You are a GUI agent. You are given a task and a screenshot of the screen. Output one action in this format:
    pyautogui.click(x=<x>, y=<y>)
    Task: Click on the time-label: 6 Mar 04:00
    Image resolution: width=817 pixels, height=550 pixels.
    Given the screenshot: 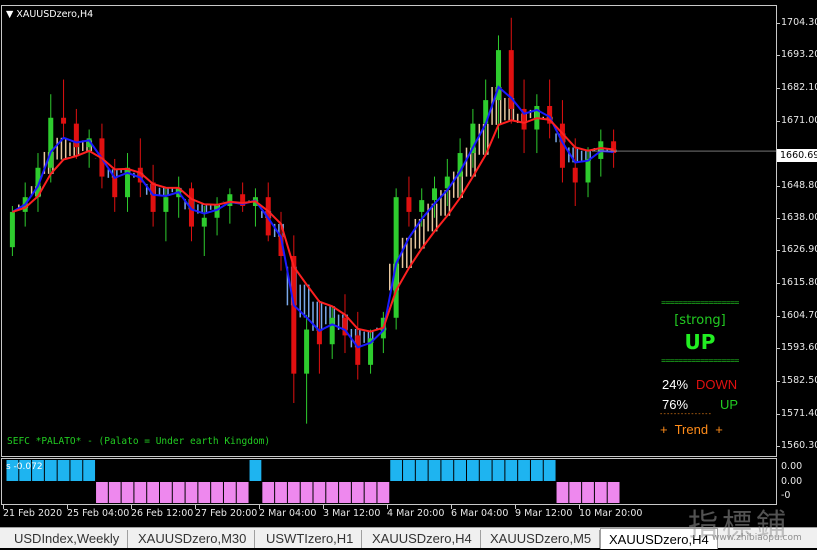 What is the action you would take?
    pyautogui.click(x=480, y=513)
    